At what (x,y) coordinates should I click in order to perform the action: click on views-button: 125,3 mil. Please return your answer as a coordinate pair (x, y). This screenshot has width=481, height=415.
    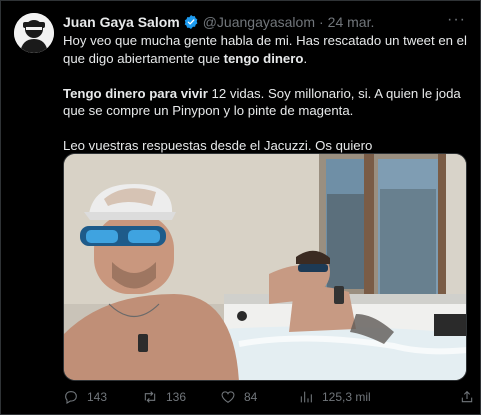
    Looking at the image, I should click on (348, 397).